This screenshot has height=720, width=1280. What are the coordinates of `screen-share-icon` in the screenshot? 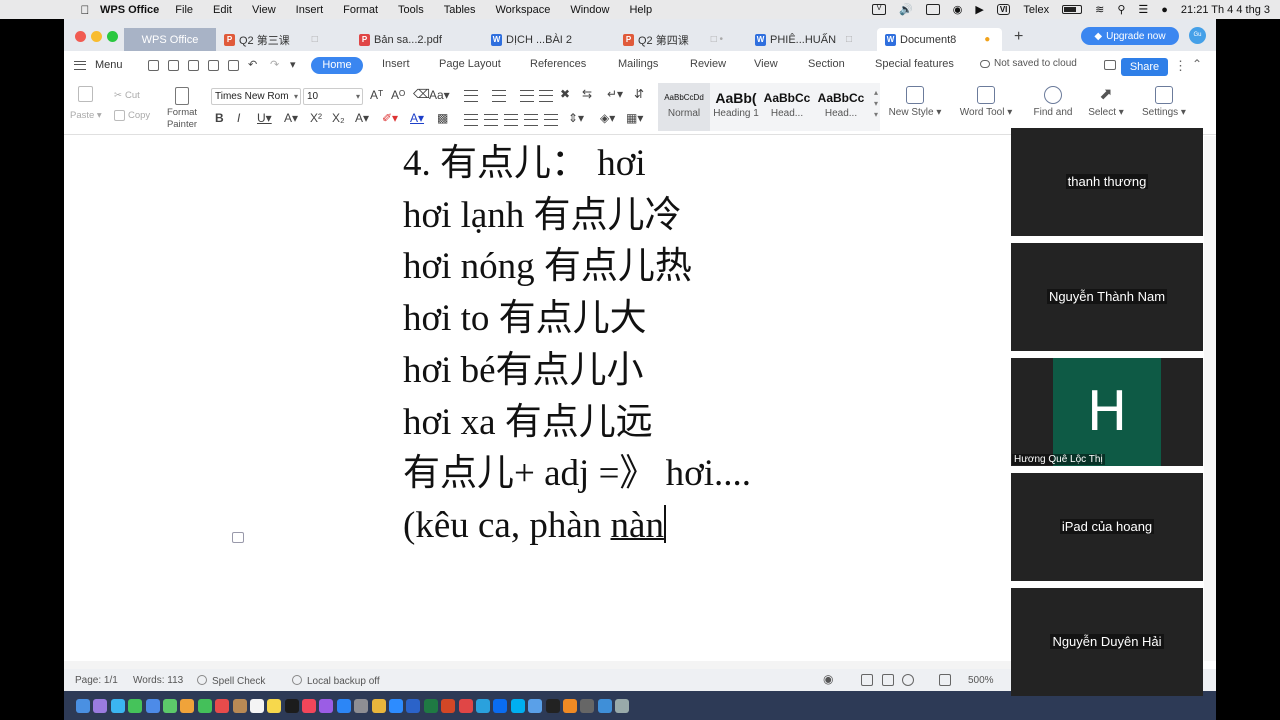 It's located at (932, 9).